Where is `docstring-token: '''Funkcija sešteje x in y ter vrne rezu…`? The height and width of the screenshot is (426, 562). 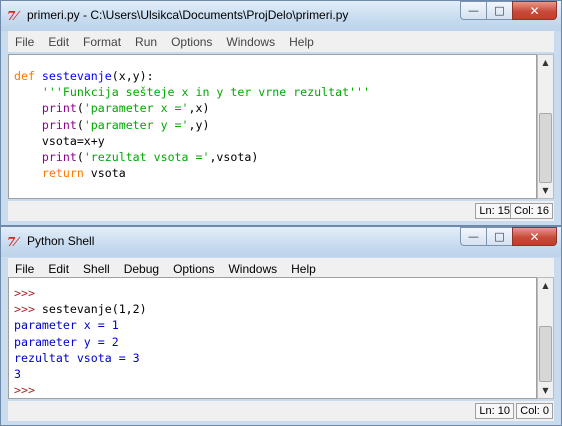
docstring-token: '''Funkcija sešteje x in y ter vrne rezu… is located at coordinates (205, 92).